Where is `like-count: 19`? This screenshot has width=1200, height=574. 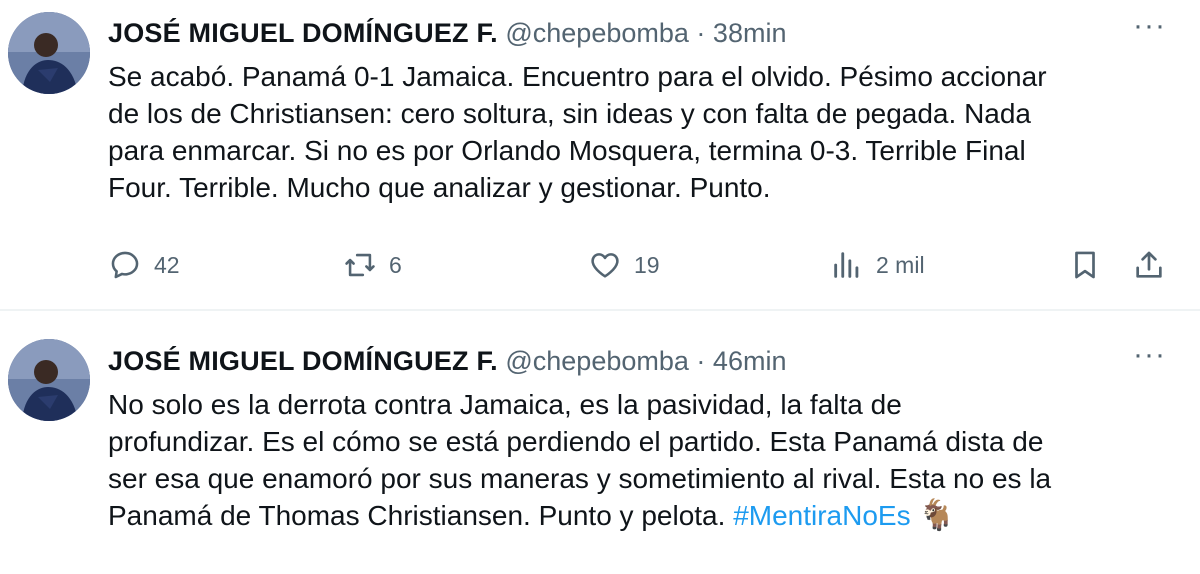
like-count: 19 is located at coordinates (647, 264).